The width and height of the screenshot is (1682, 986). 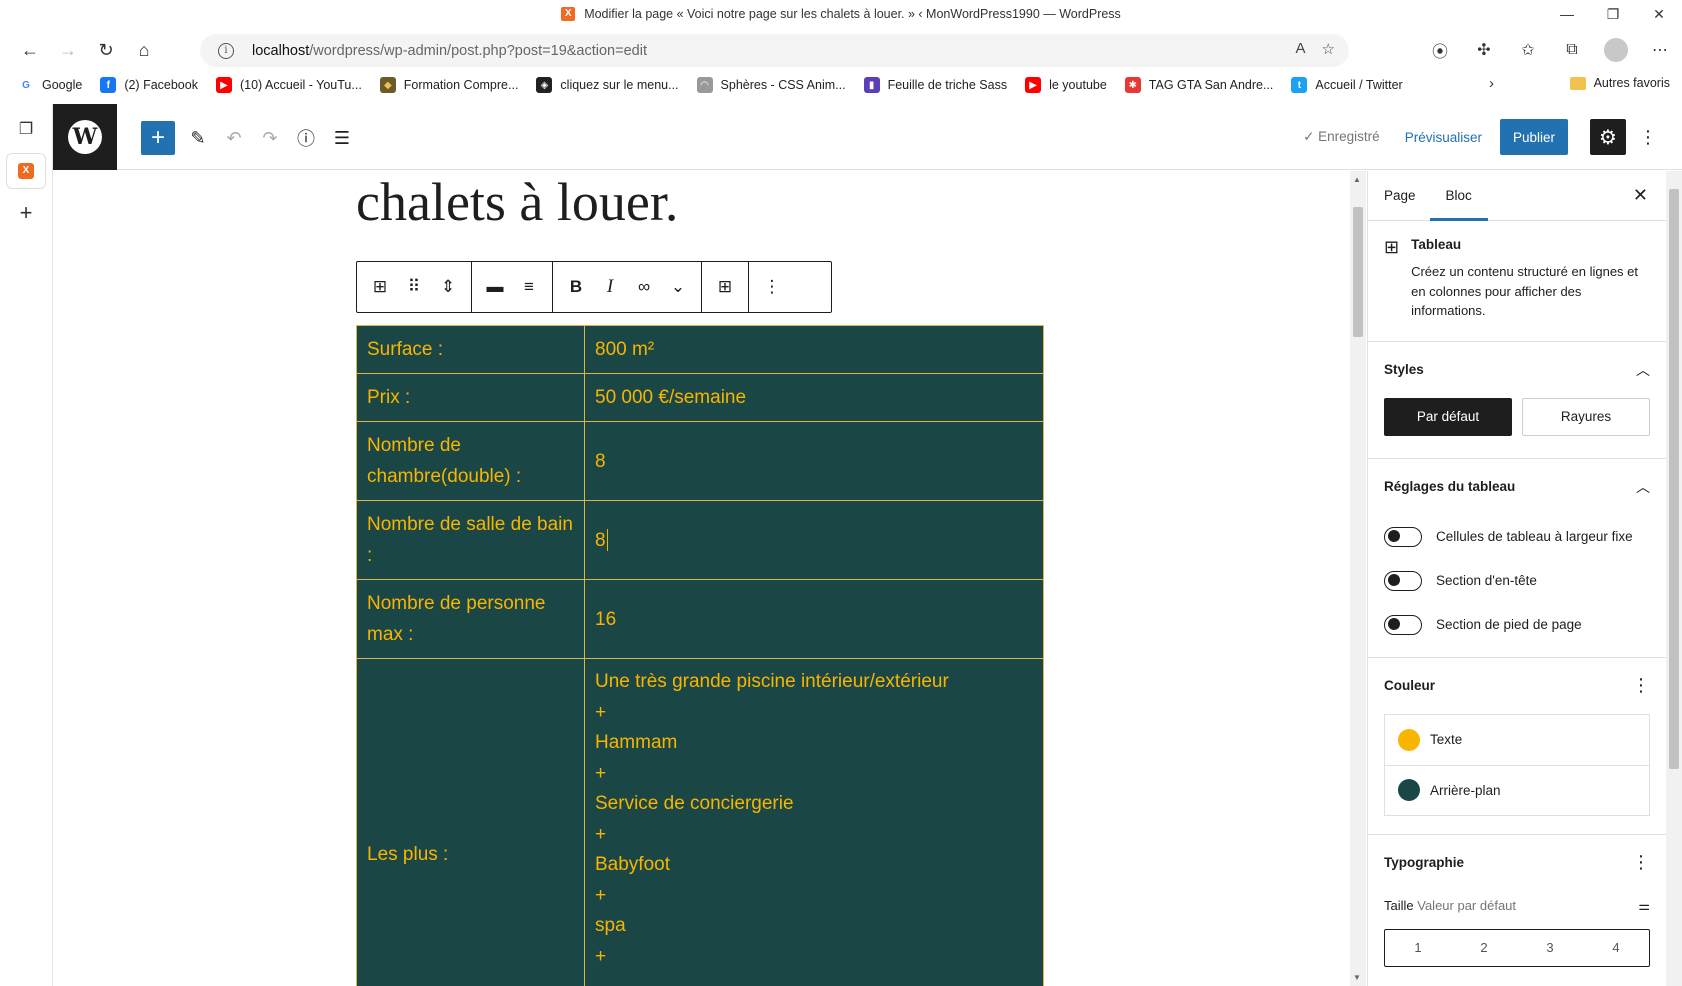 What do you see at coordinates (1517, 625) in the screenshot?
I see `footer-section-toggle-row: Section de pied de page` at bounding box center [1517, 625].